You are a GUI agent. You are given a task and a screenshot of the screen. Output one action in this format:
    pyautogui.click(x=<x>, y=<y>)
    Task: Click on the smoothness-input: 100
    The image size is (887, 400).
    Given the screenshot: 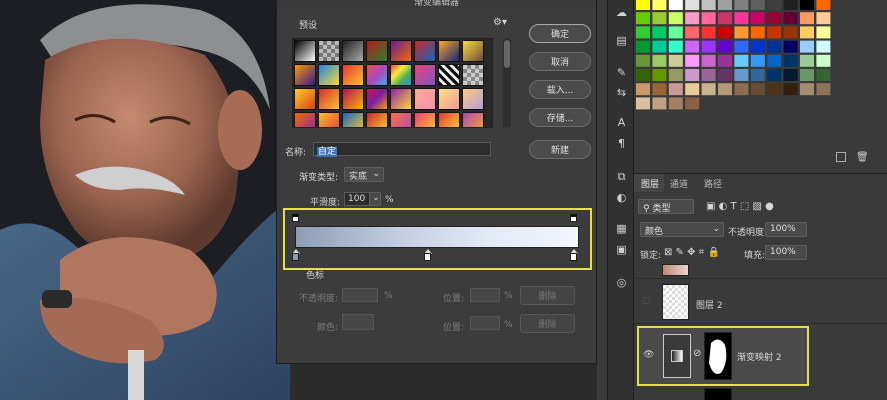 What is the action you would take?
    pyautogui.click(x=357, y=199)
    